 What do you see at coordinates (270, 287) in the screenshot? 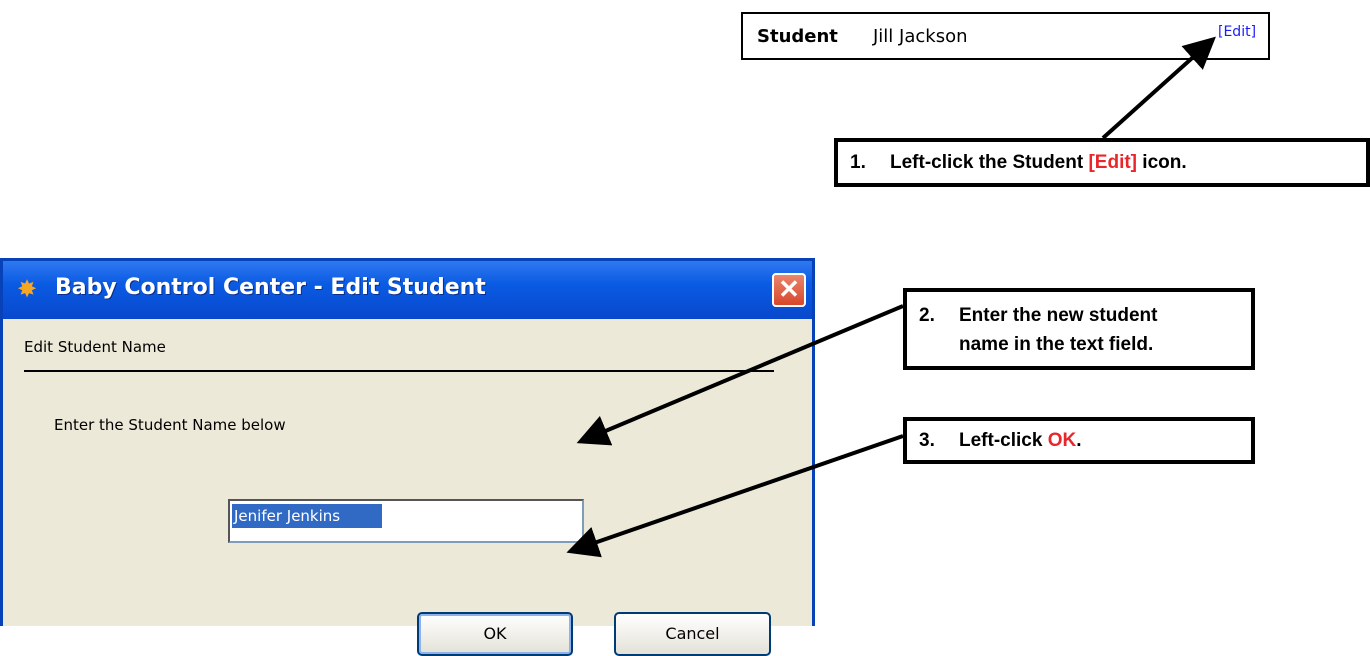
I see `dialog-title: Baby Control Center - Edit Student` at bounding box center [270, 287].